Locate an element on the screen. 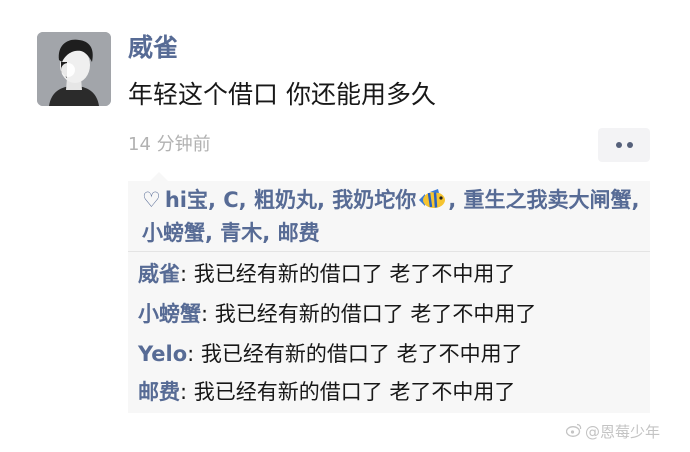  comments-divider is located at coordinates (389, 251).